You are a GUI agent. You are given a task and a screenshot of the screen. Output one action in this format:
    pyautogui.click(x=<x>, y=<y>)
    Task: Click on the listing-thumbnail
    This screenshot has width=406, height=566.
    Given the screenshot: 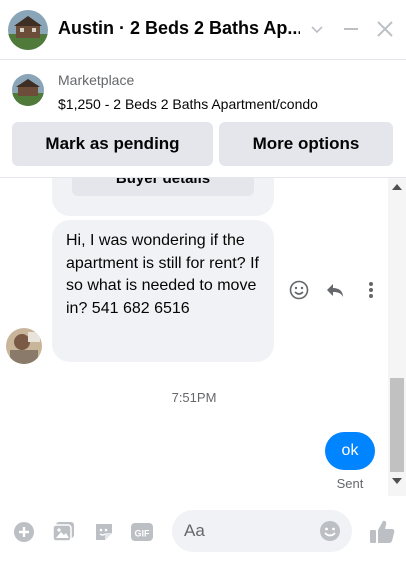 What is the action you would take?
    pyautogui.click(x=28, y=30)
    